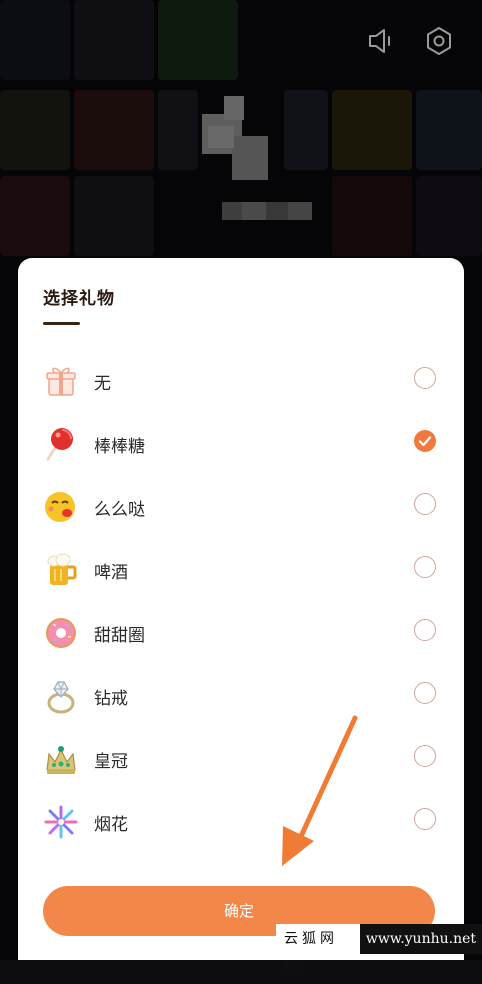  I want to click on gift-label: 无, so click(102, 384).